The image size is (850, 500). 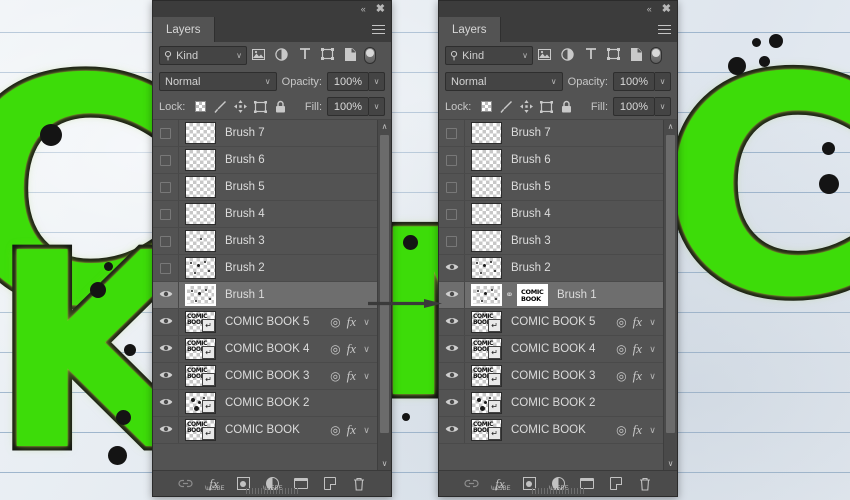 I want to click on layer-mask-thumbnail: COMIC BOOK, so click(x=532, y=295).